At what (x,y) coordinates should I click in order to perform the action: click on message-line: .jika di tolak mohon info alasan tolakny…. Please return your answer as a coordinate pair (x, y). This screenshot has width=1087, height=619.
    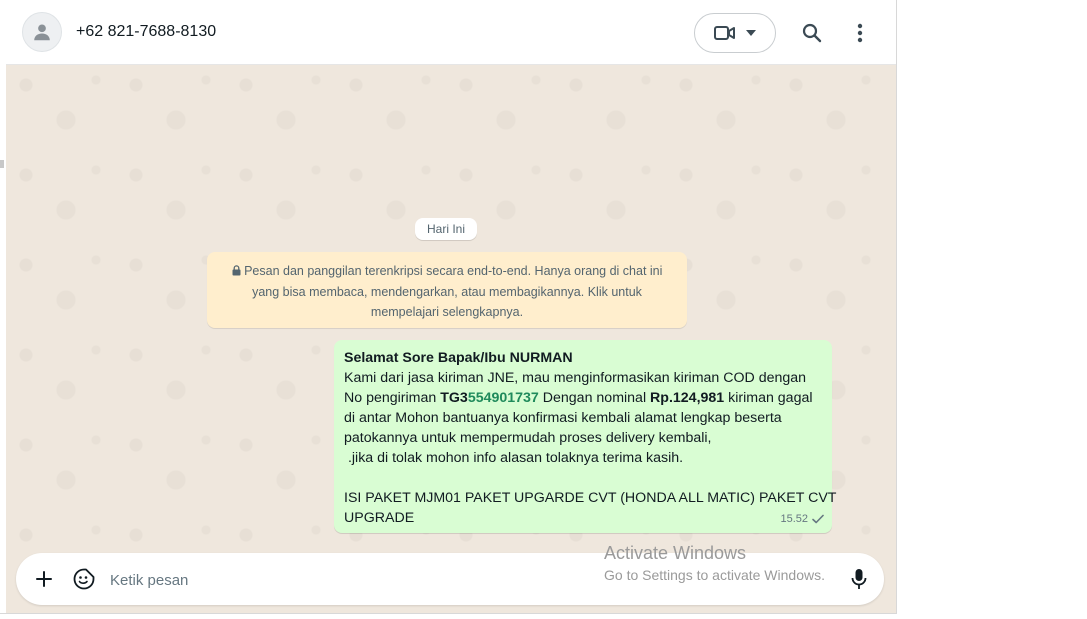
    Looking at the image, I should click on (514, 458).